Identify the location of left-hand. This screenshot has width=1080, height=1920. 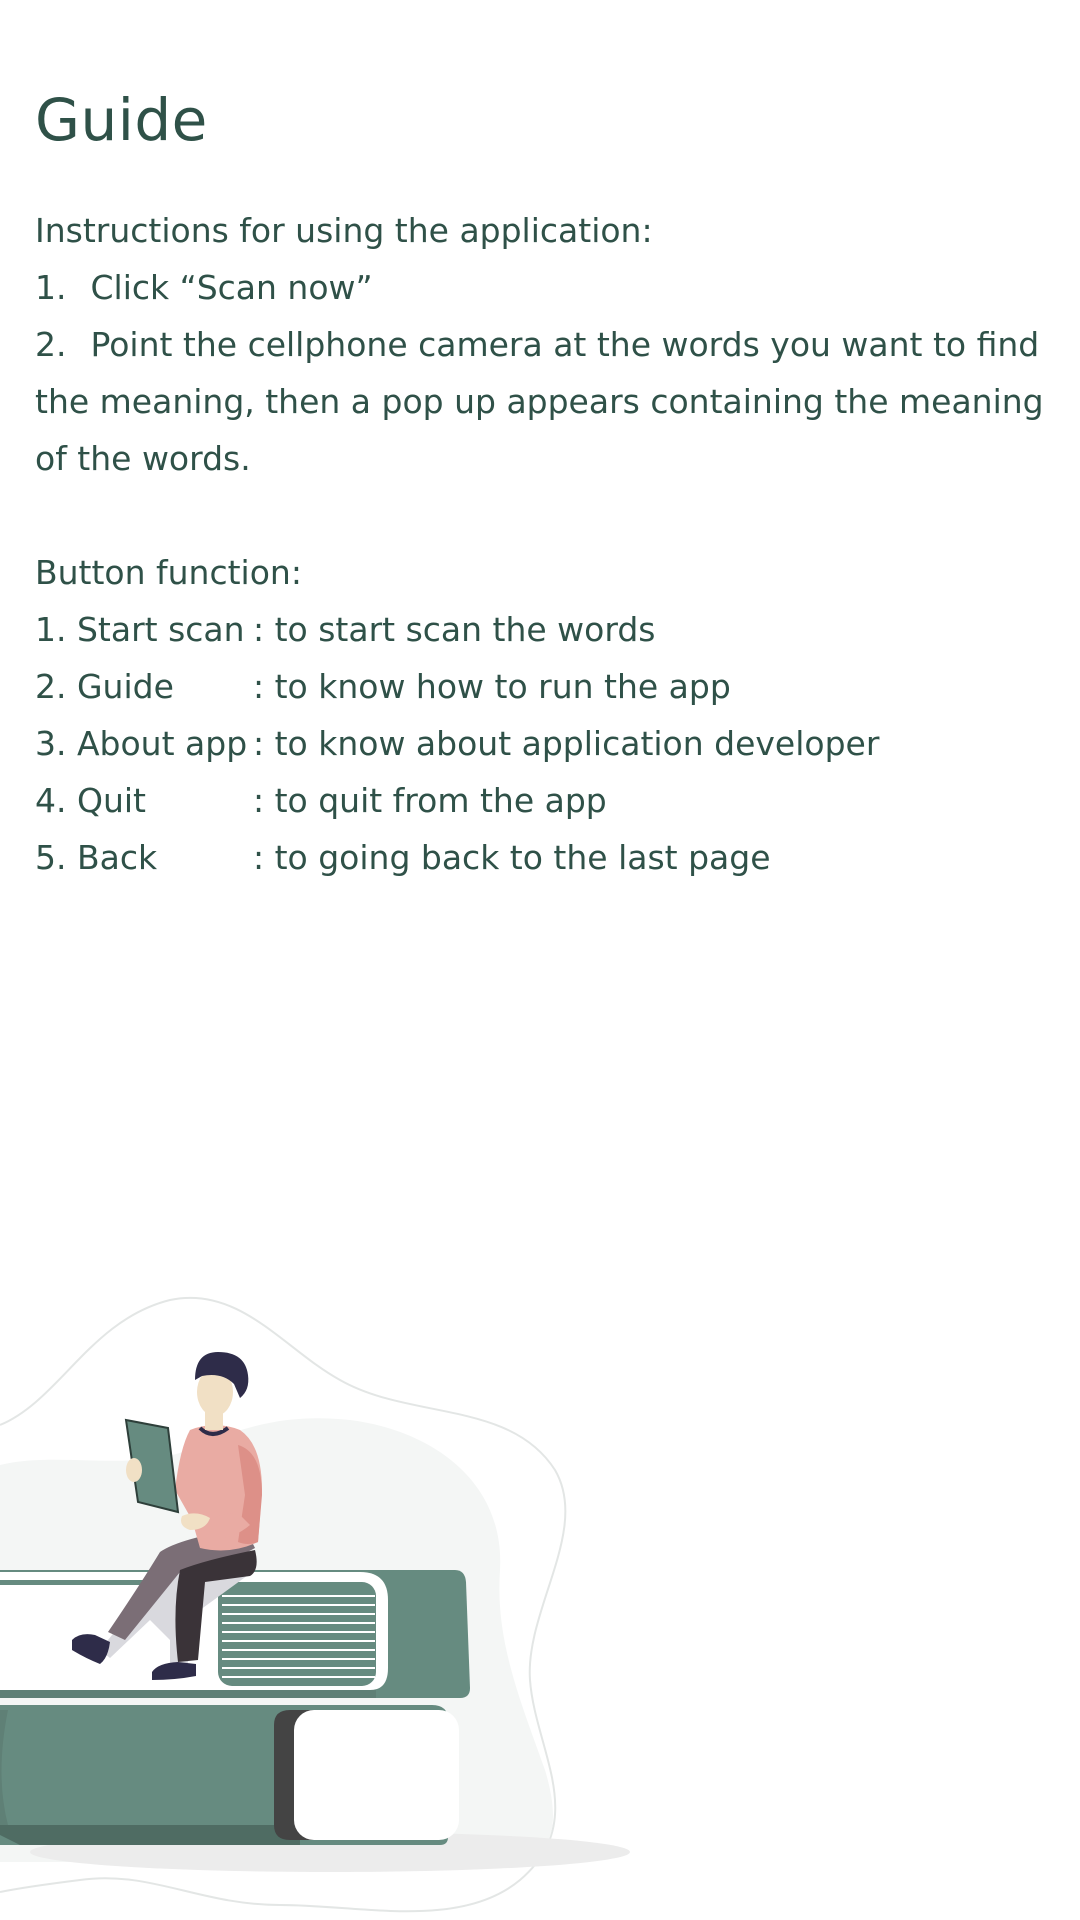
(134, 1470).